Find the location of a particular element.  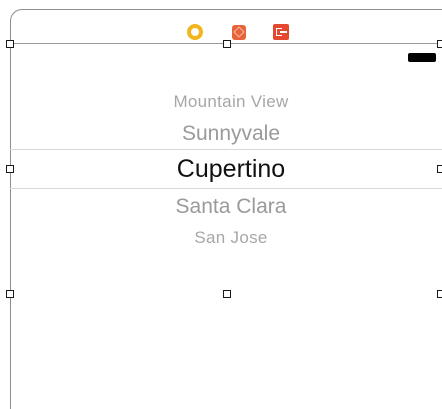

view-controller-icon is located at coordinates (195, 32).